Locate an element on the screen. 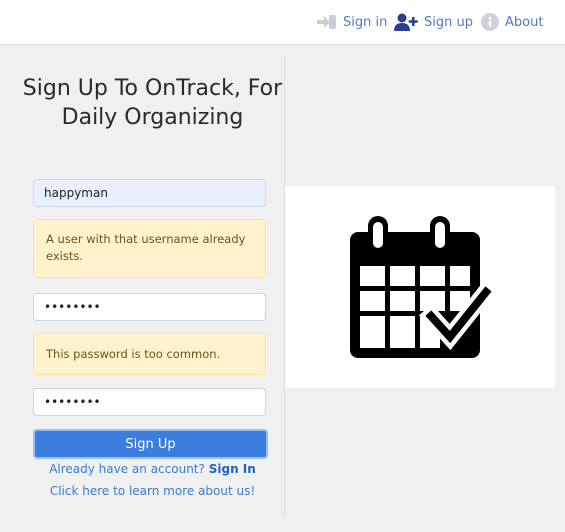 This screenshot has width=565, height=532. nav-sign-up-link: Sign up is located at coordinates (433, 22).